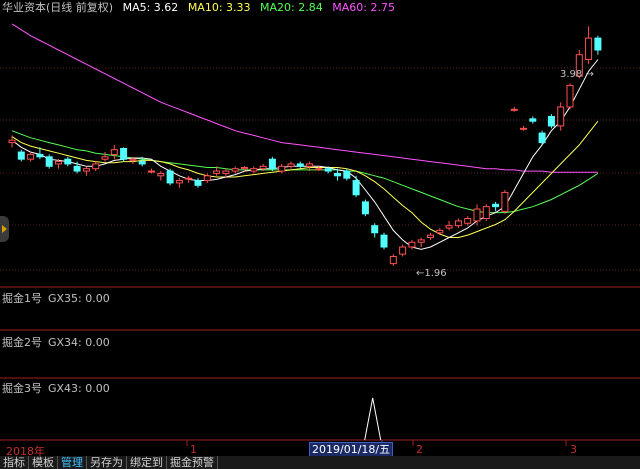  I want to click on toolbar-template: 模板, so click(43, 462).